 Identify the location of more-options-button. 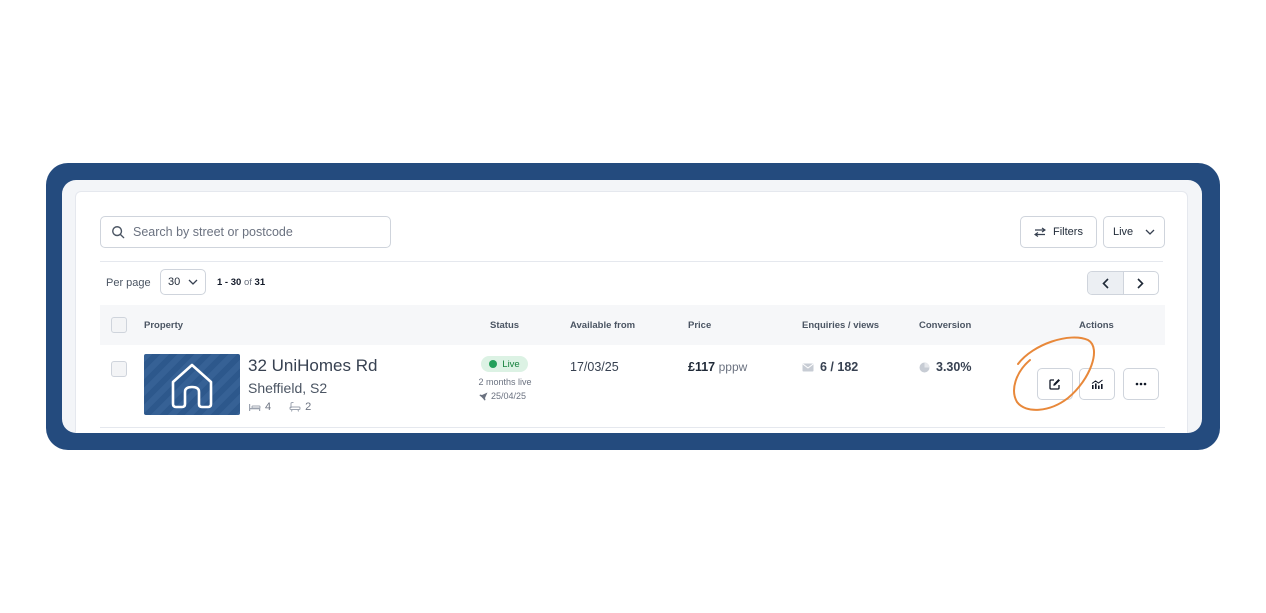
(1141, 384).